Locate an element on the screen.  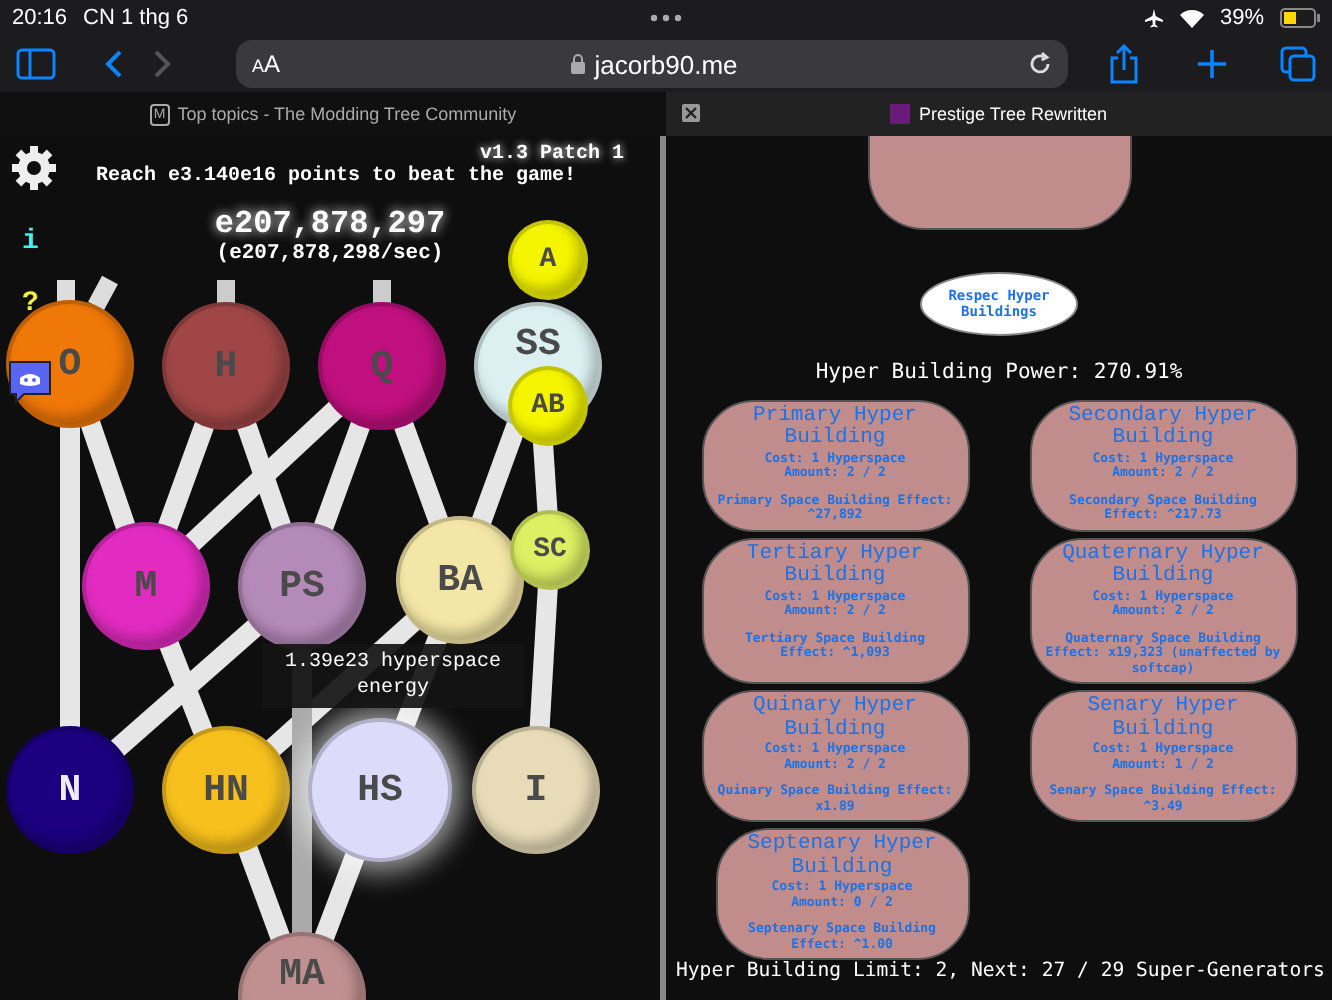
battery-percent: 39% is located at coordinates (1241, 18).